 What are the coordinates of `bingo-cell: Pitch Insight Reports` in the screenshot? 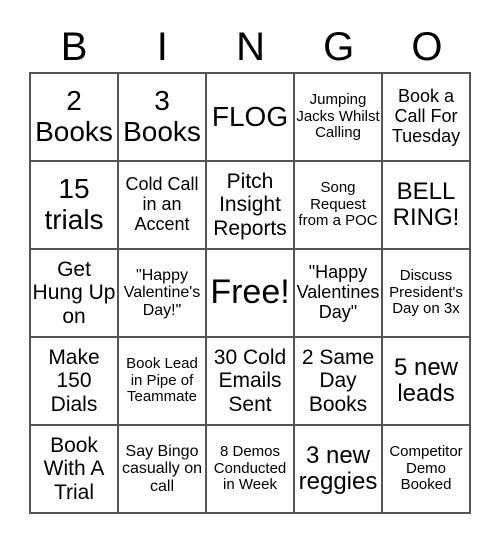 It's located at (250, 205).